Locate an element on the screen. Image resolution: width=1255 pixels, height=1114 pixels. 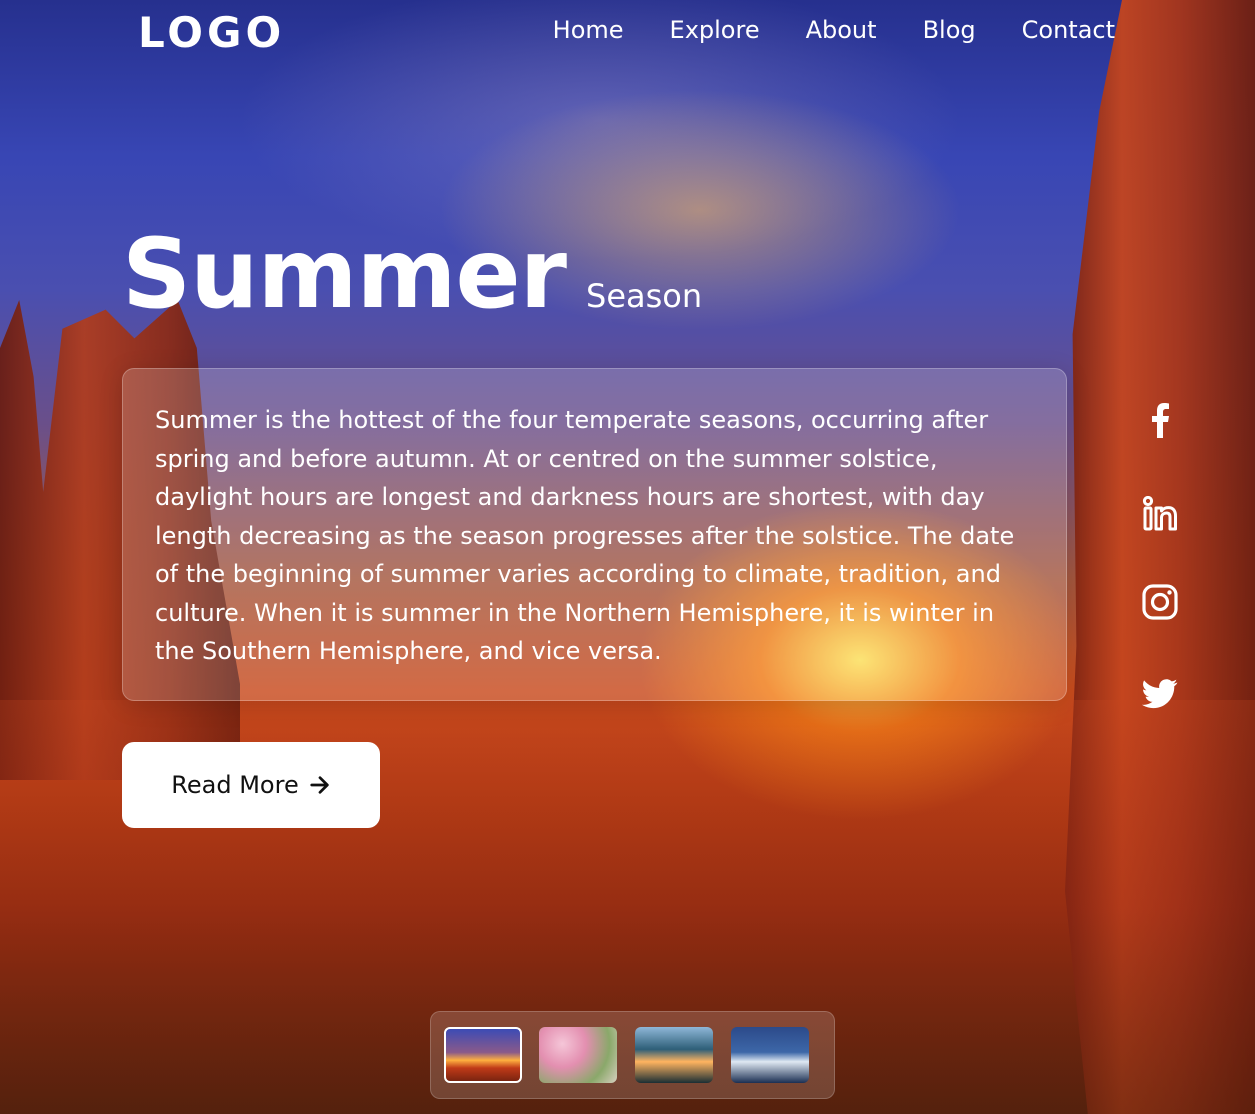
season-thumbnails is located at coordinates (632, 1055).